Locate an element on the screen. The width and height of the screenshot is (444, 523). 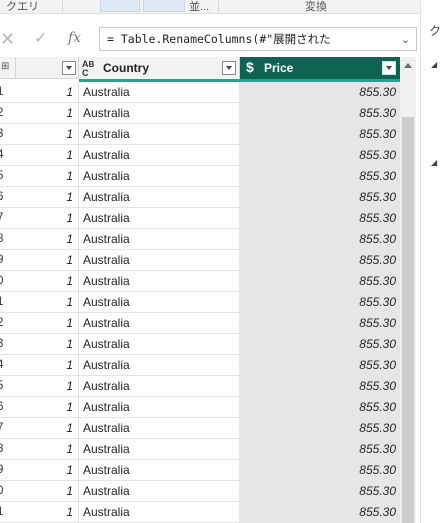
column-header-country: AB C Country is located at coordinates (159, 68).